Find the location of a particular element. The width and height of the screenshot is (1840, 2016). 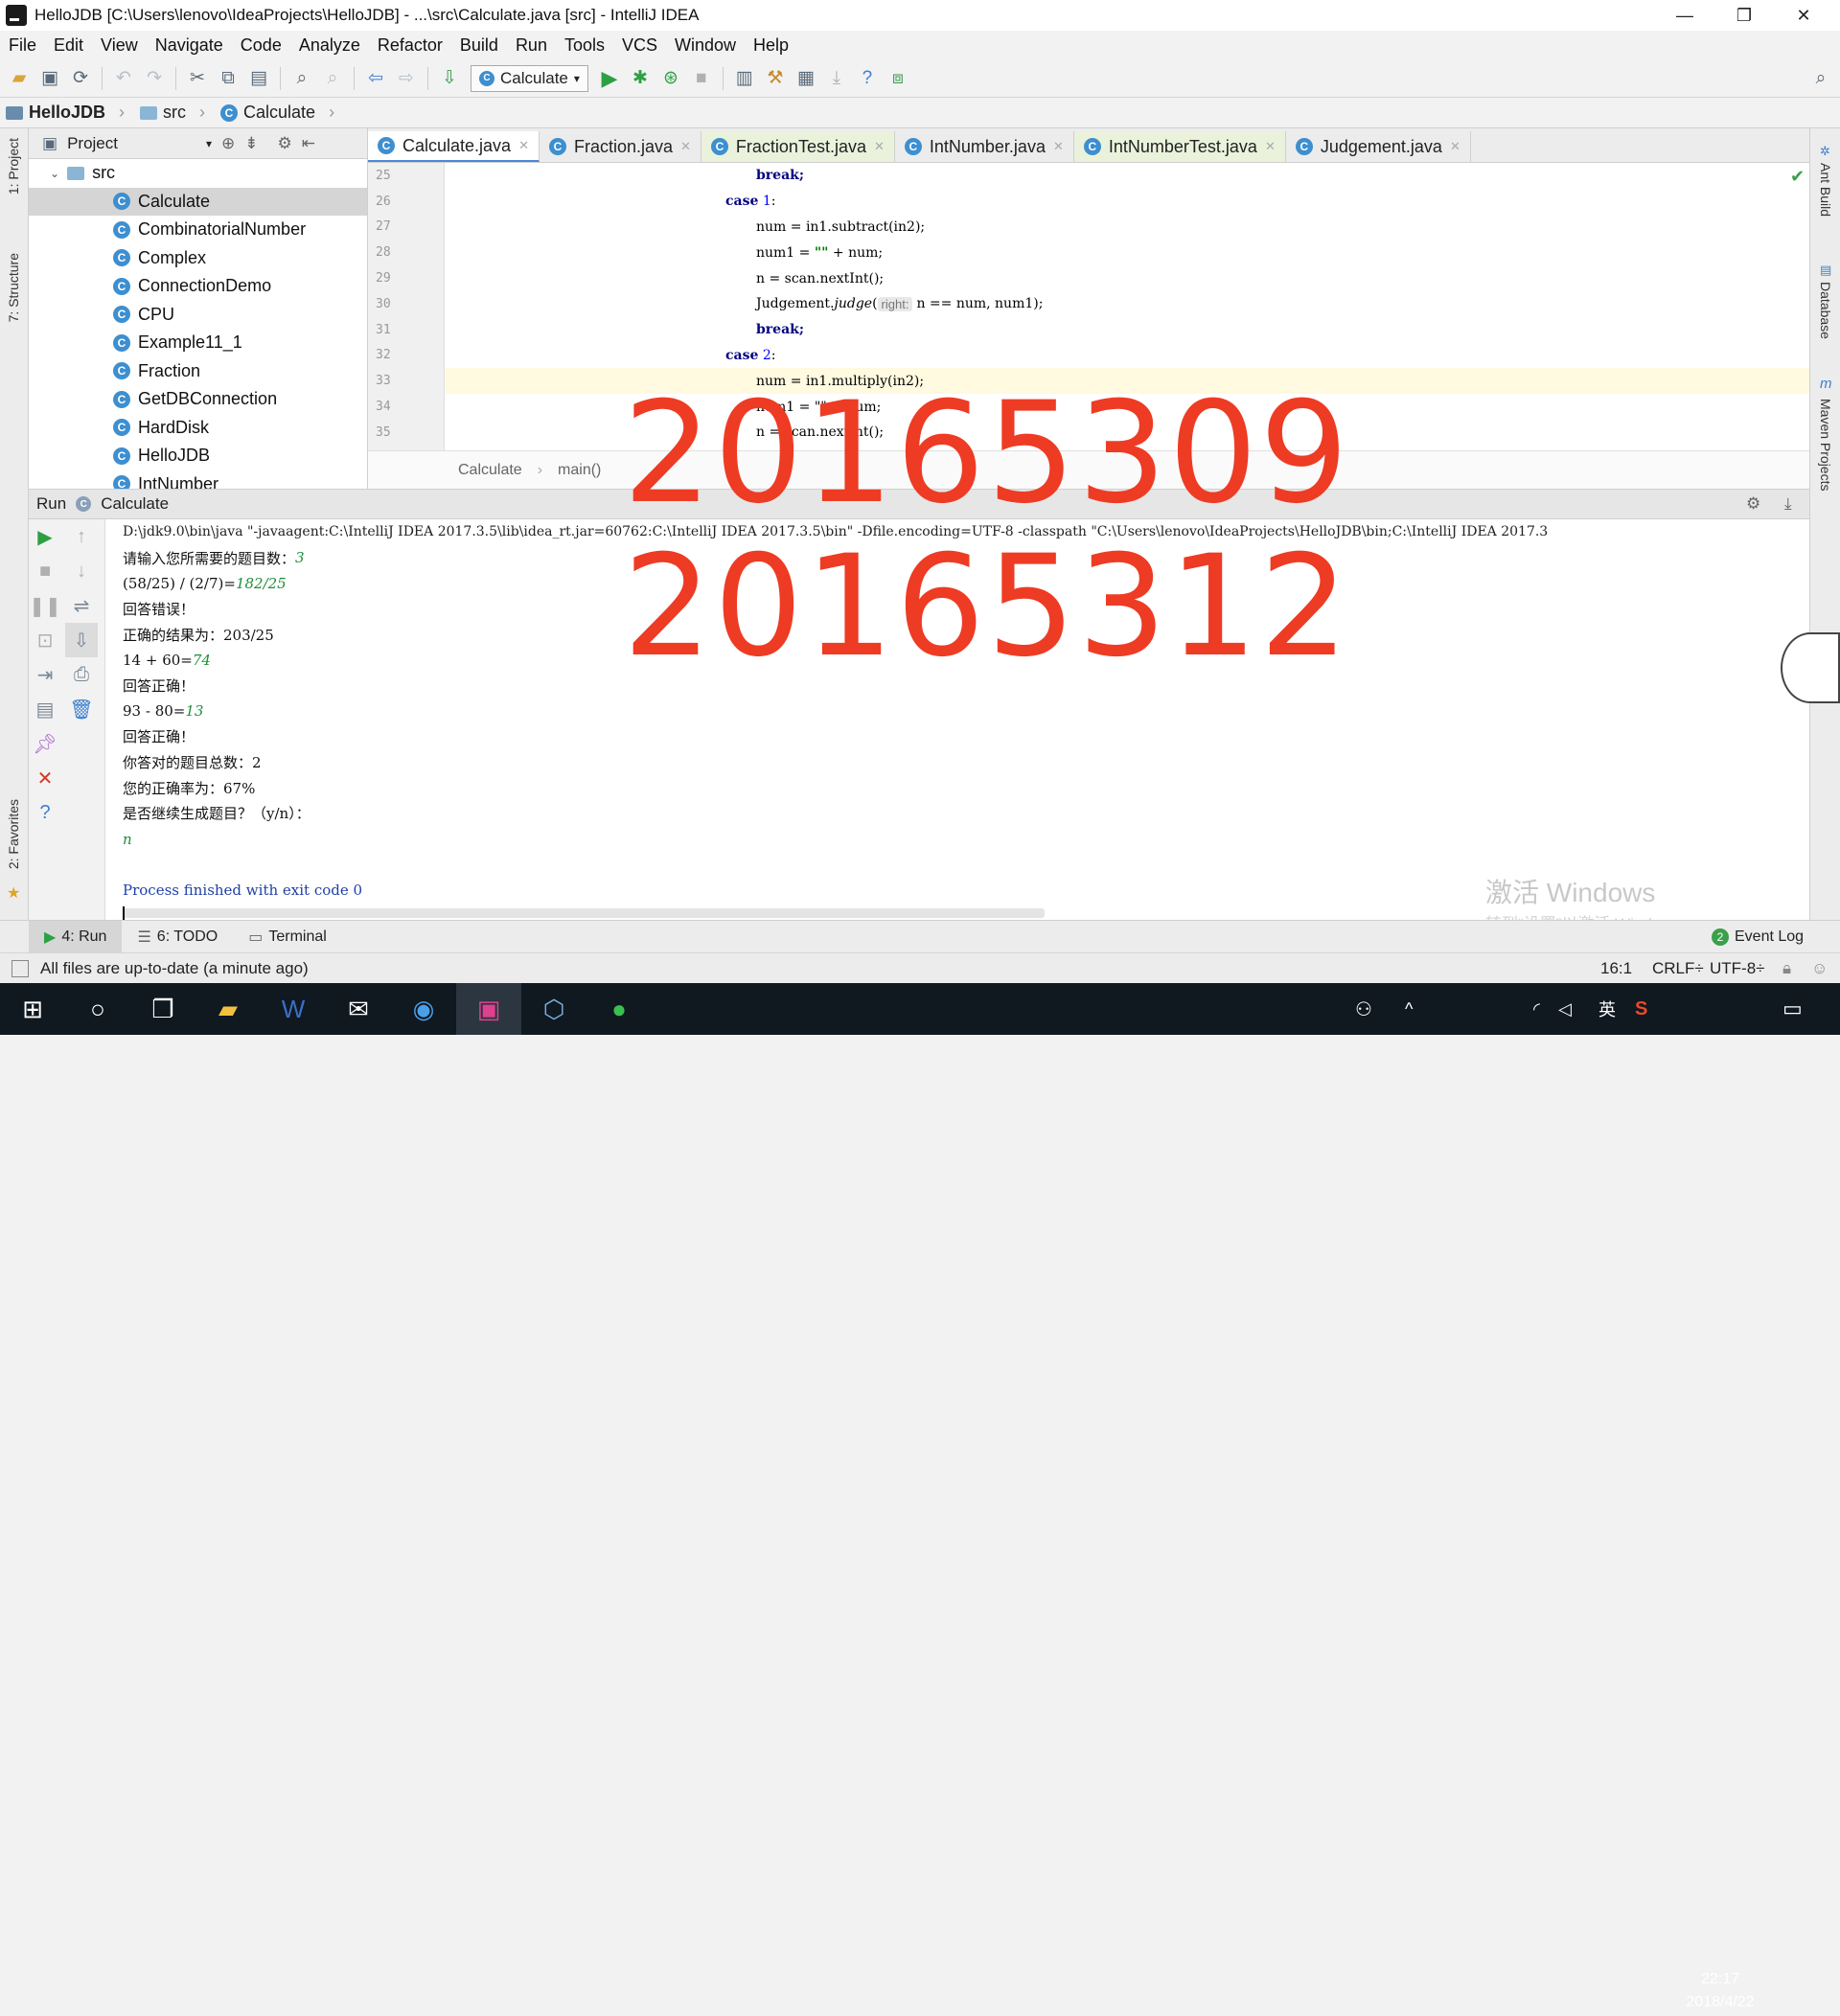

copy-icon: ⧉ is located at coordinates (228, 78).